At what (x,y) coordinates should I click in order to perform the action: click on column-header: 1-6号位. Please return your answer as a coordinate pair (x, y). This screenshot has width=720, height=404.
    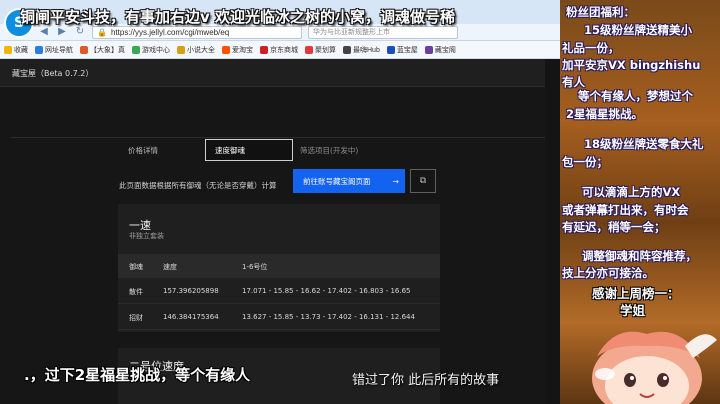
    Looking at the image, I should click on (255, 267).